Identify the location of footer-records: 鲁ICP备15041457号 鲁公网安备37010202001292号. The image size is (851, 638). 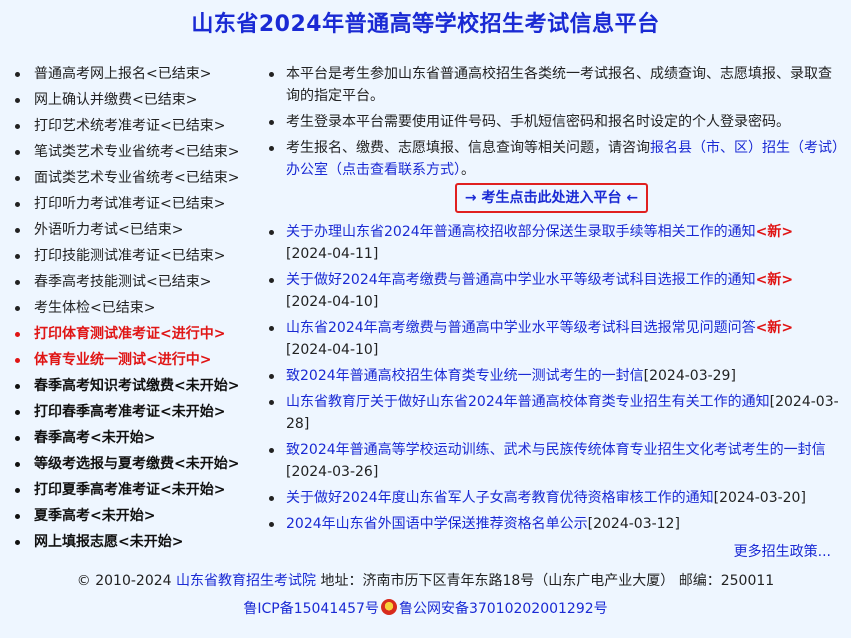
(425, 608).